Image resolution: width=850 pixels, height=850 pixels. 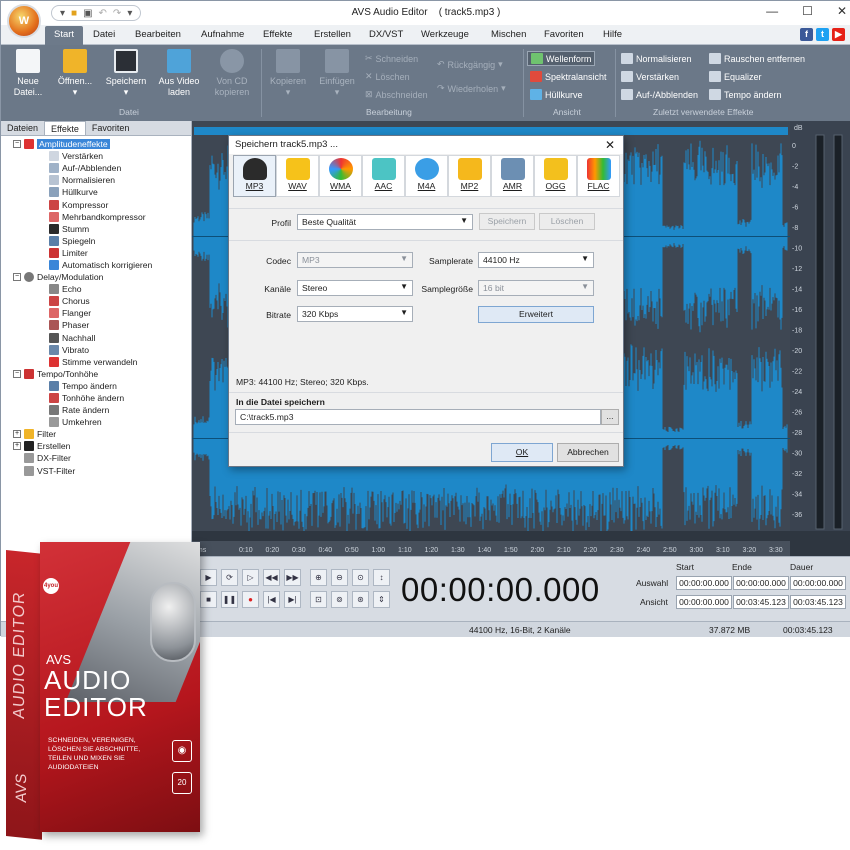 I want to click on maximize-button: ☐, so click(x=807, y=11).